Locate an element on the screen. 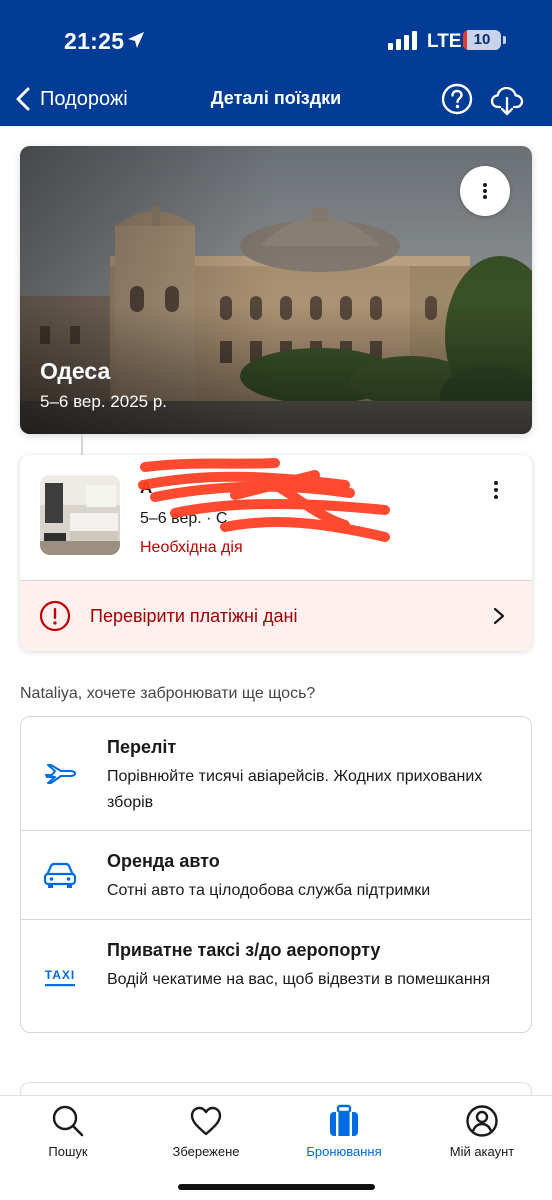  tab-label: Пошук is located at coordinates (68, 1151).